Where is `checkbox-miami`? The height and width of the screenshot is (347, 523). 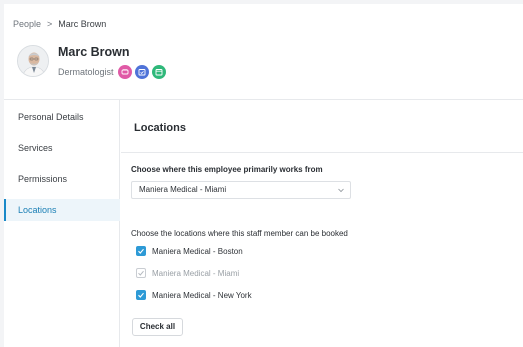 checkbox-miami is located at coordinates (141, 273).